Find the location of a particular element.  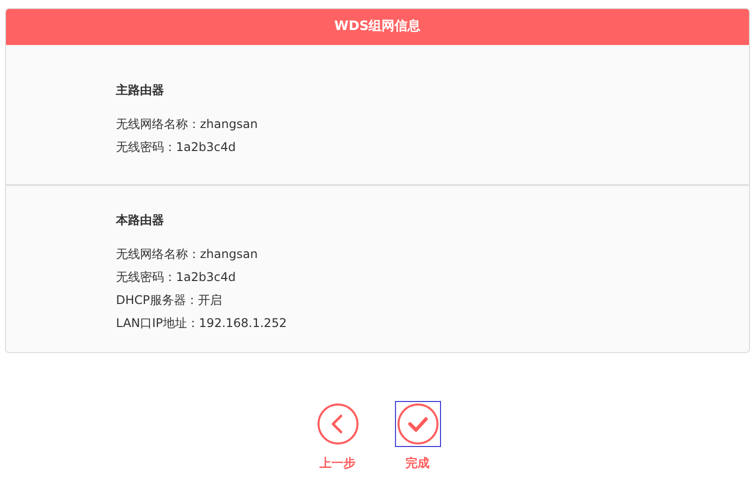

checkmark-icon is located at coordinates (417, 424).